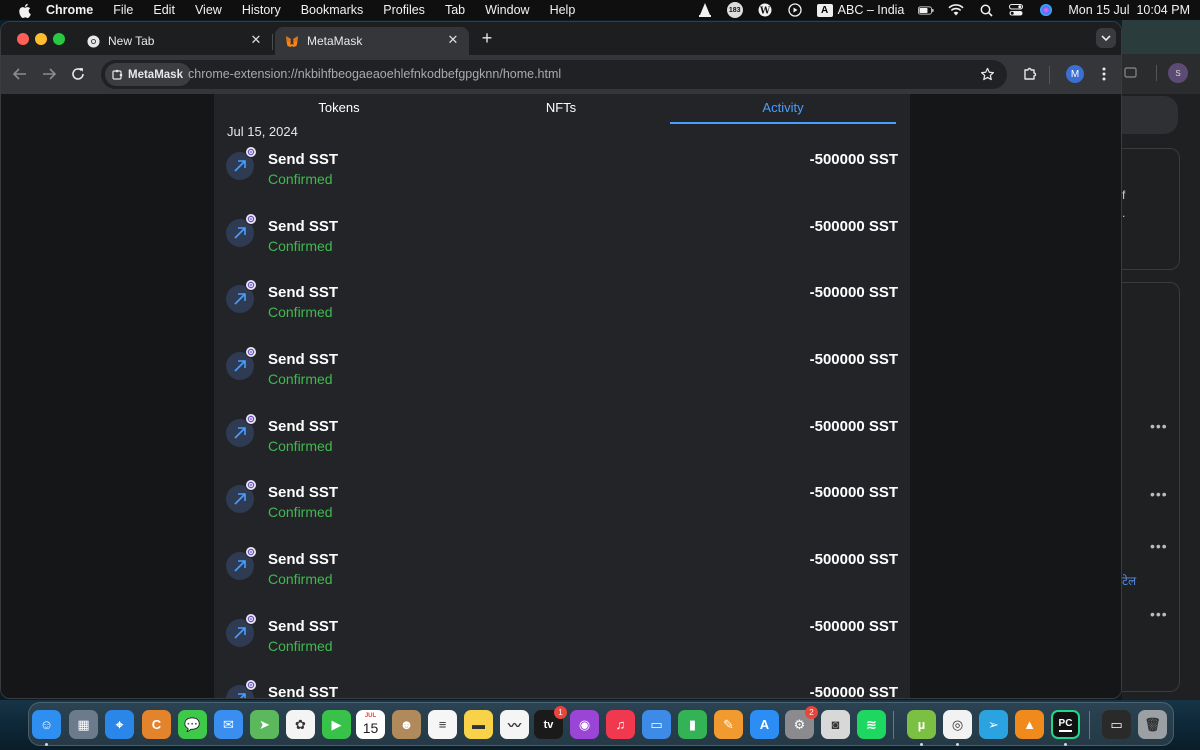 Image resolution: width=1200 pixels, height=750 pixels. What do you see at coordinates (1030, 74) in the screenshot?
I see `extensions-icon` at bounding box center [1030, 74].